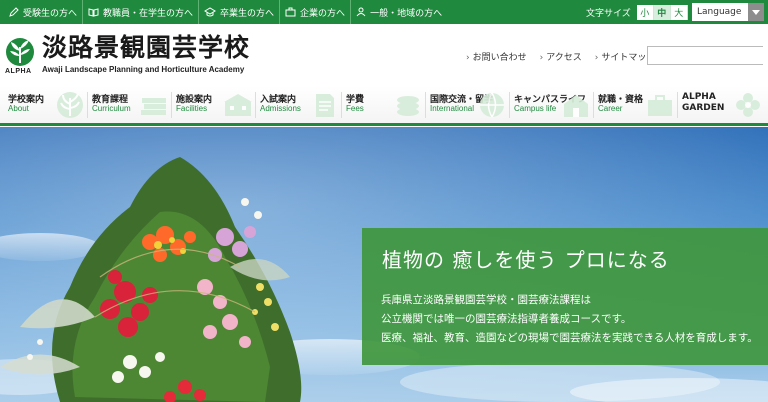  I want to click on books-icon, so click(153, 106).